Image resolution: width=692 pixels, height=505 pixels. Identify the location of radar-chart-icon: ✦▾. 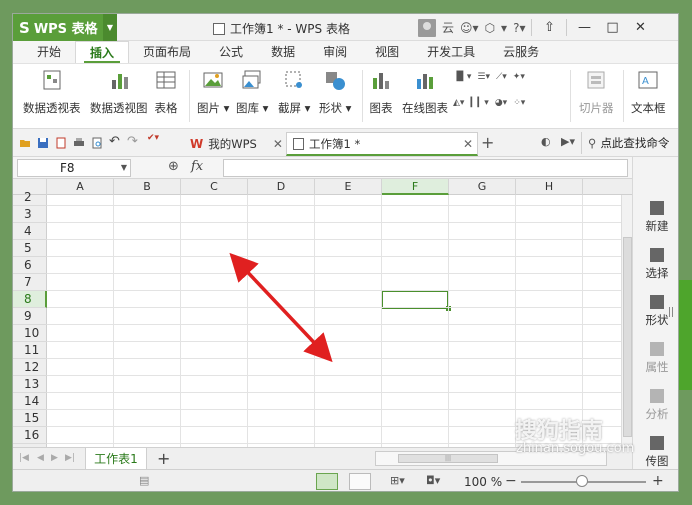
(519, 77).